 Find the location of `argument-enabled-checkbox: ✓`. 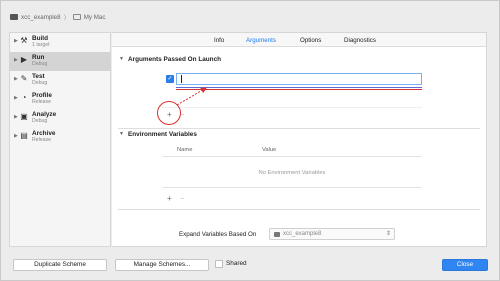

argument-enabled-checkbox: ✓ is located at coordinates (170, 79).